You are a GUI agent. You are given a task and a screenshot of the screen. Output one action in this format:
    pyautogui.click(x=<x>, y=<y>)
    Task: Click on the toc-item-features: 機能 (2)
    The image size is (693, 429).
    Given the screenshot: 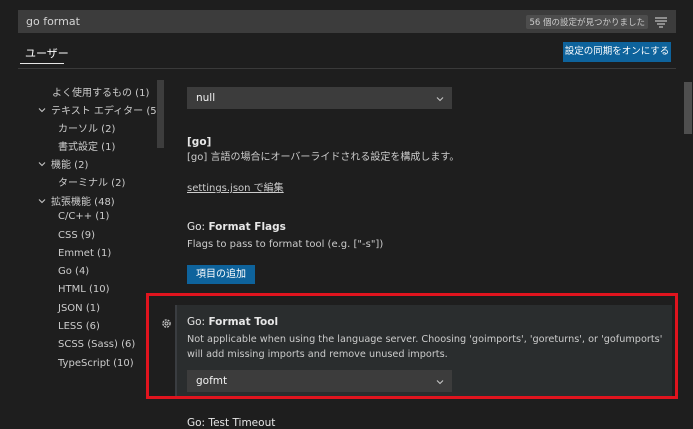 What is the action you would take?
    pyautogui.click(x=62, y=163)
    